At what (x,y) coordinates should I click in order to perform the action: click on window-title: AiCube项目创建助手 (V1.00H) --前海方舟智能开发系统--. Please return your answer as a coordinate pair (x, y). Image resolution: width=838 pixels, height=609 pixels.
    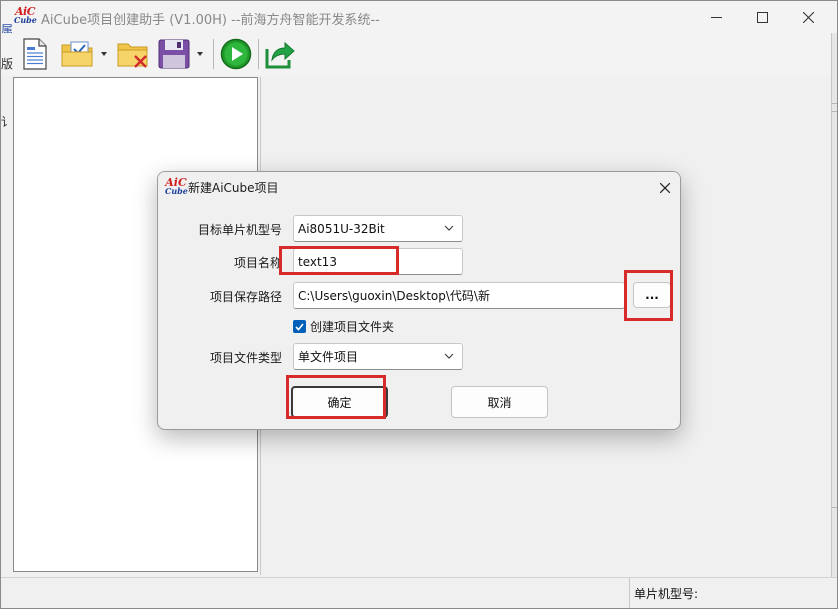
    Looking at the image, I should click on (210, 20).